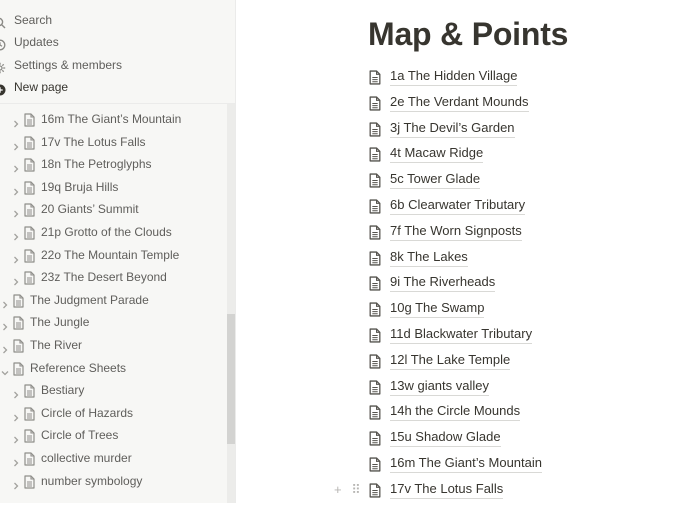 The height and width of the screenshot is (506, 700). I want to click on sidebar-settings-members-label: Settings & members, so click(68, 65).